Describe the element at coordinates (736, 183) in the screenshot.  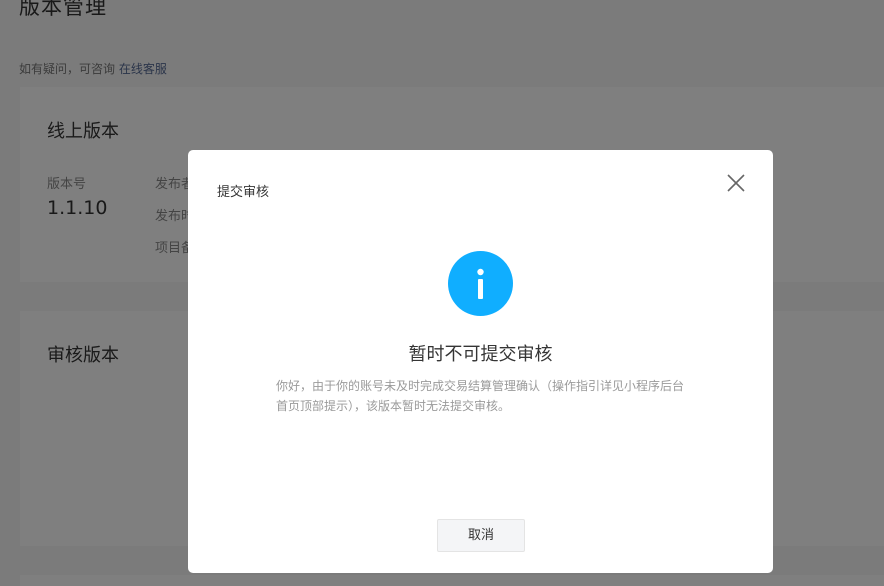
I see `close-icon` at that location.